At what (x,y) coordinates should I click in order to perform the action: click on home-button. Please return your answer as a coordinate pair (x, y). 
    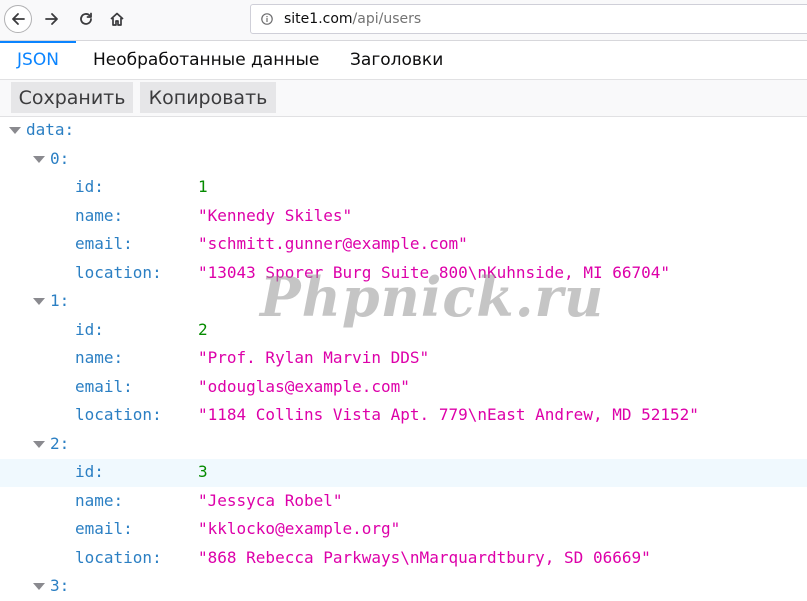
    Looking at the image, I should click on (117, 19).